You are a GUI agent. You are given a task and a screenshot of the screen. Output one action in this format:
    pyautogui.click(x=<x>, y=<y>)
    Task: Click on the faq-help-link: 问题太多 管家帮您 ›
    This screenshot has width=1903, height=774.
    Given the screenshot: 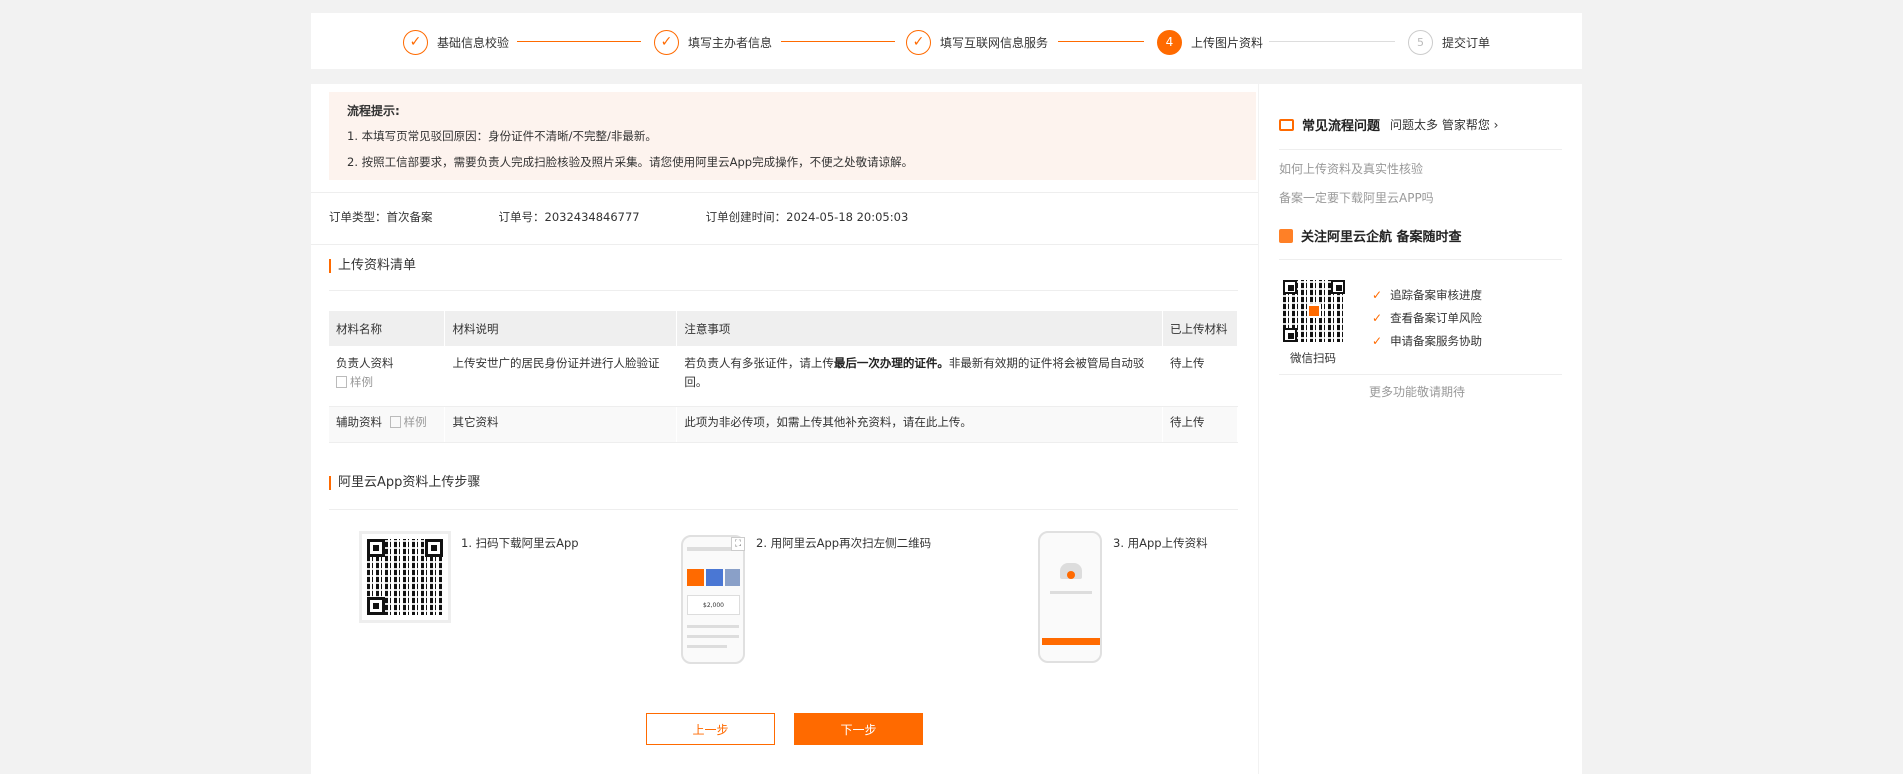 What is the action you would take?
    pyautogui.click(x=1444, y=124)
    